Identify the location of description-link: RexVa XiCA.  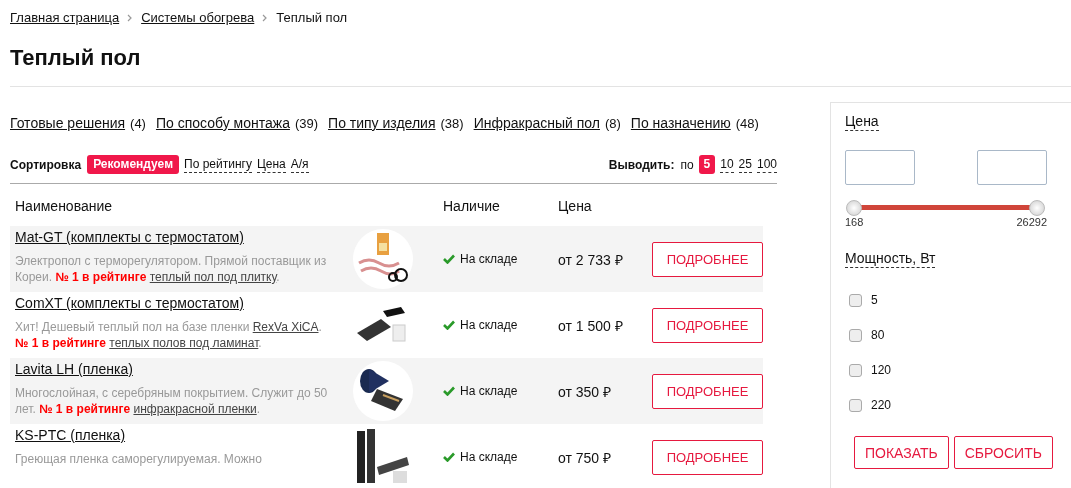
(285, 327).